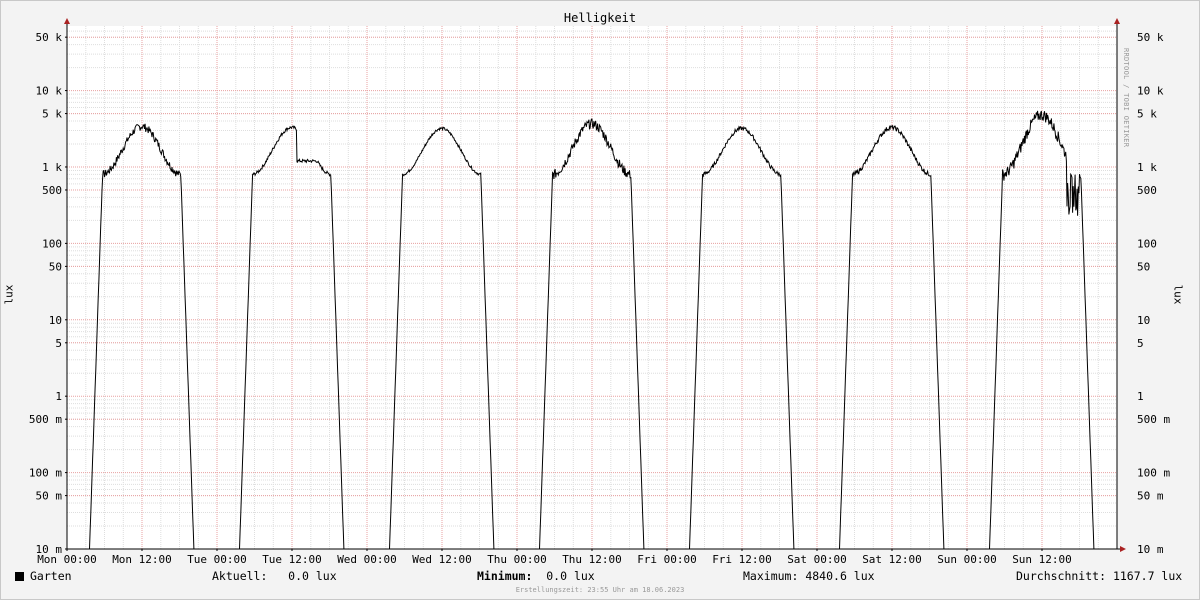 This screenshot has width=1200, height=600. I want to click on y-tick-label-left: 50 m, so click(49, 496).